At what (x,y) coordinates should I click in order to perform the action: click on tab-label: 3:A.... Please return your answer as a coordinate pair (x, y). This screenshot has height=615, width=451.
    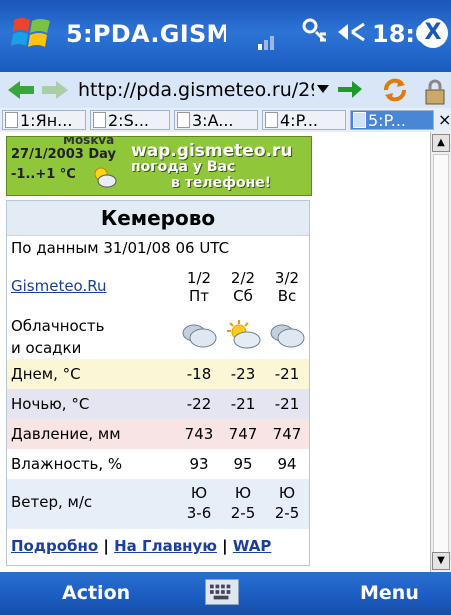
    Looking at the image, I should click on (213, 120).